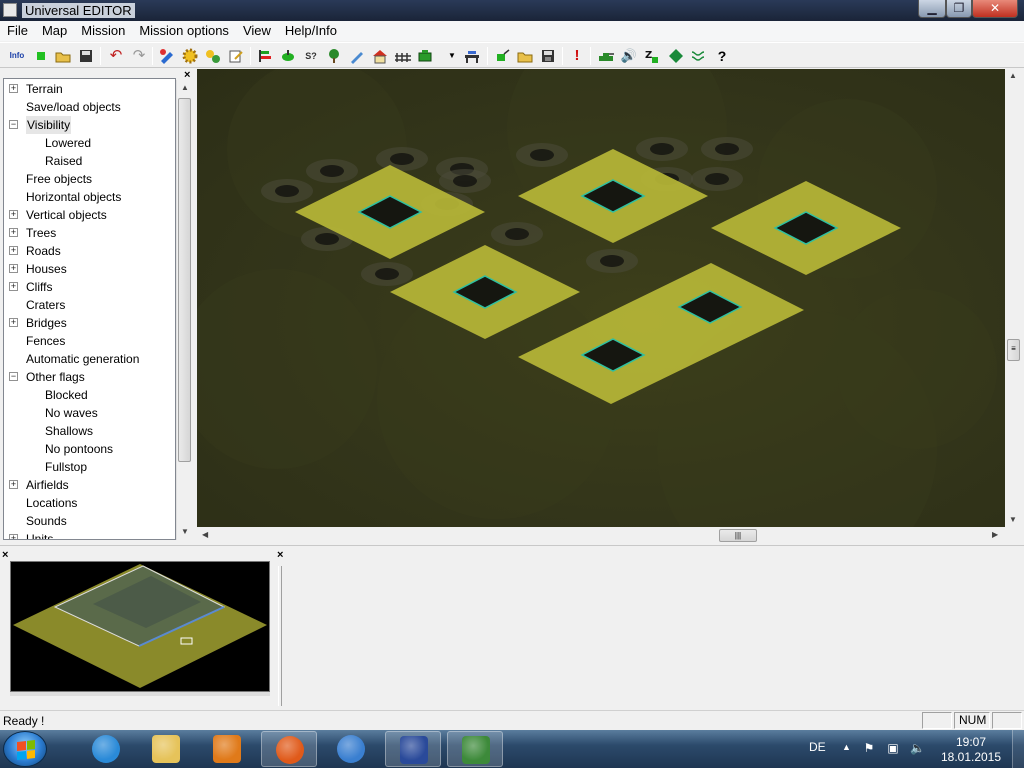 The height and width of the screenshot is (768, 1024). I want to click on zz-icon: Z, so click(652, 56).